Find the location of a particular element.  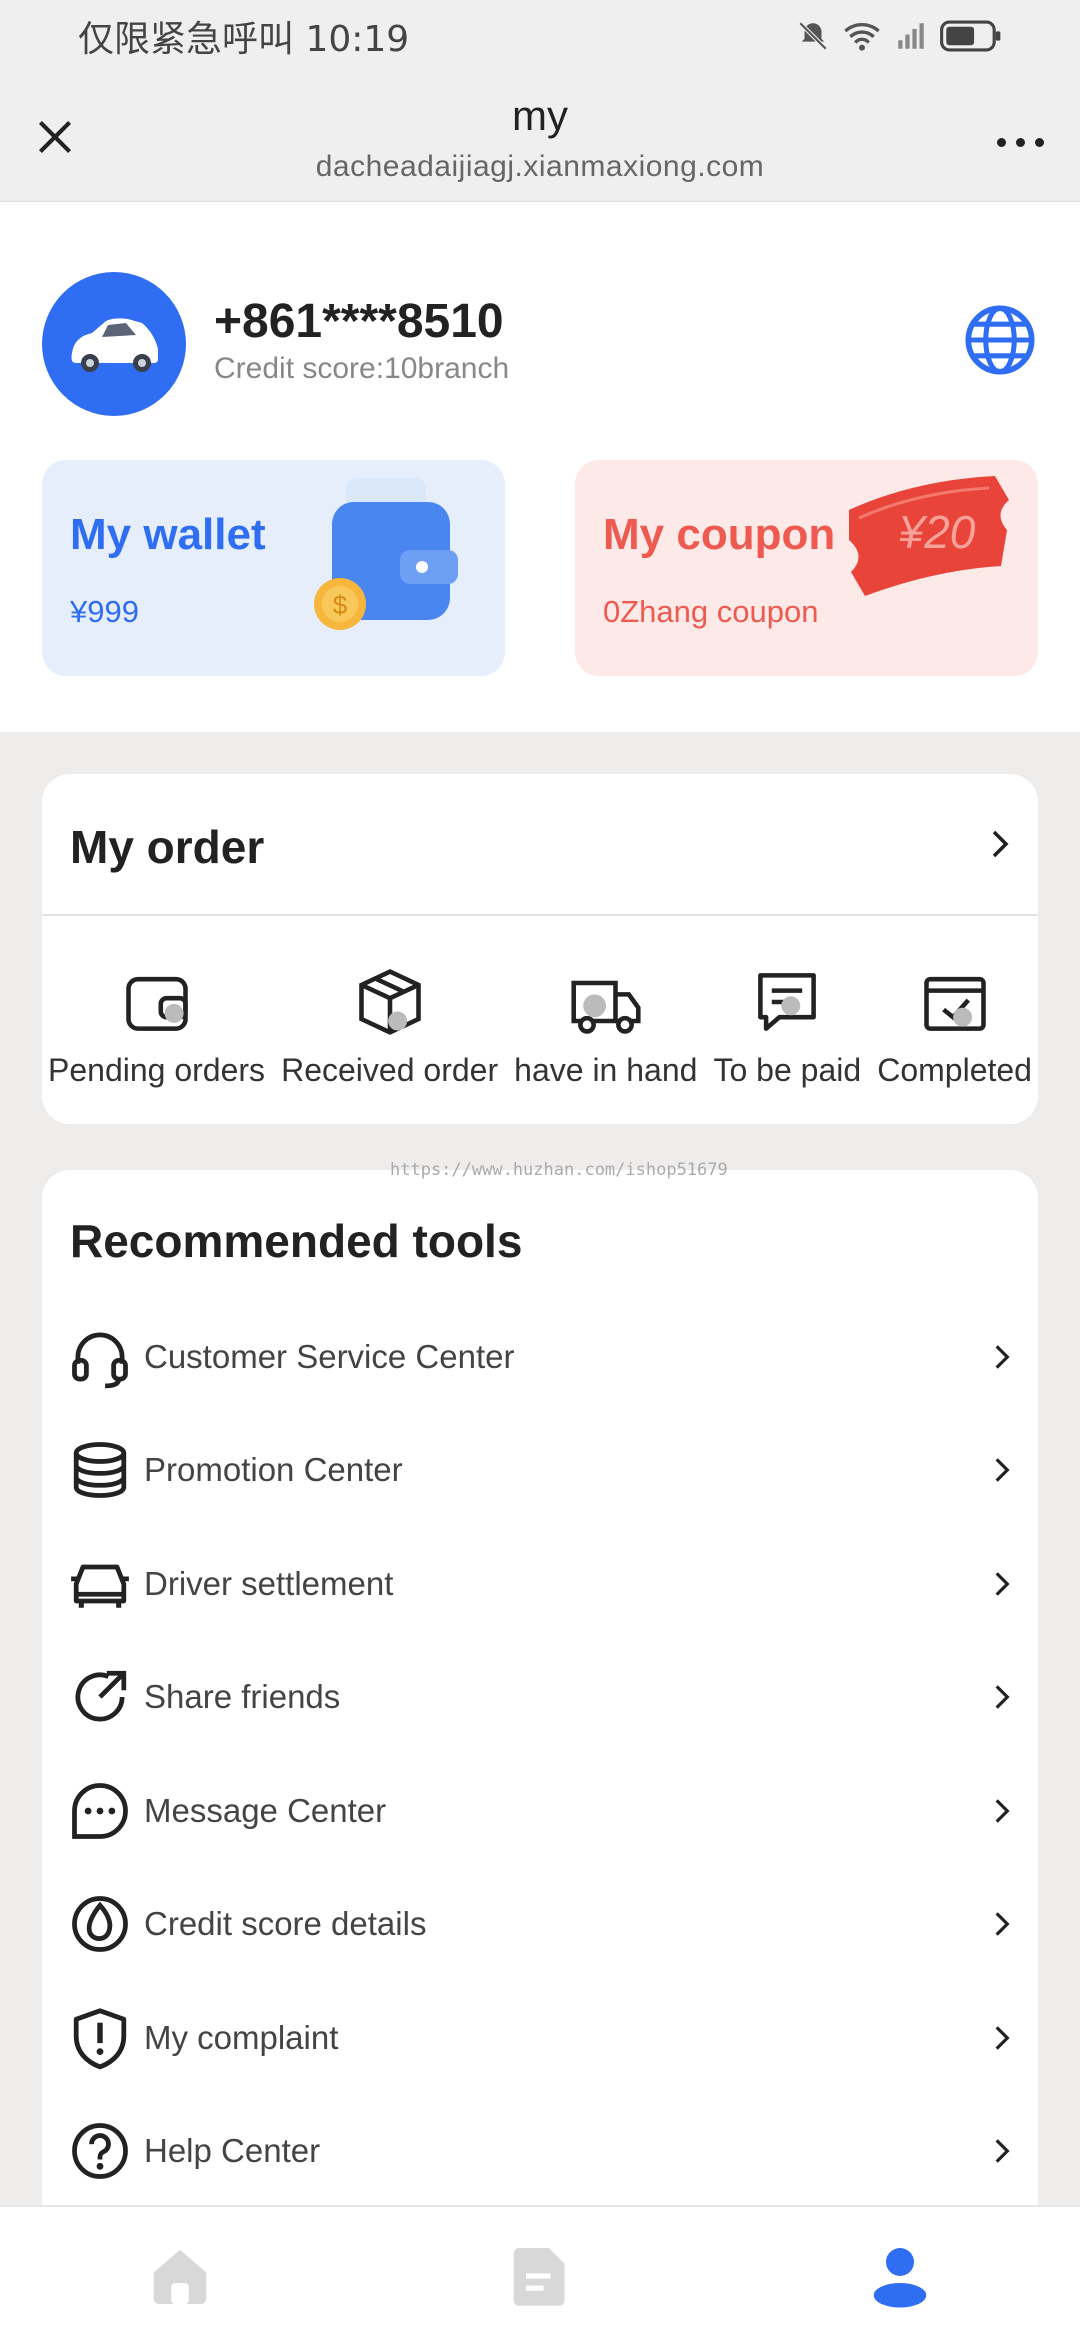

tool-label: Customer Service Center is located at coordinates (329, 1356).